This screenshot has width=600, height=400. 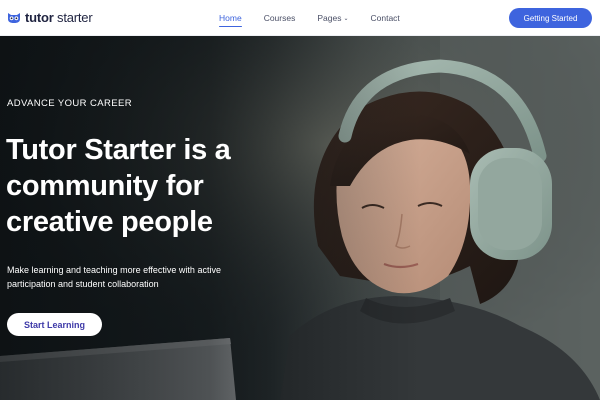 I want to click on chevron-down-icon: ⌄, so click(x=346, y=18).